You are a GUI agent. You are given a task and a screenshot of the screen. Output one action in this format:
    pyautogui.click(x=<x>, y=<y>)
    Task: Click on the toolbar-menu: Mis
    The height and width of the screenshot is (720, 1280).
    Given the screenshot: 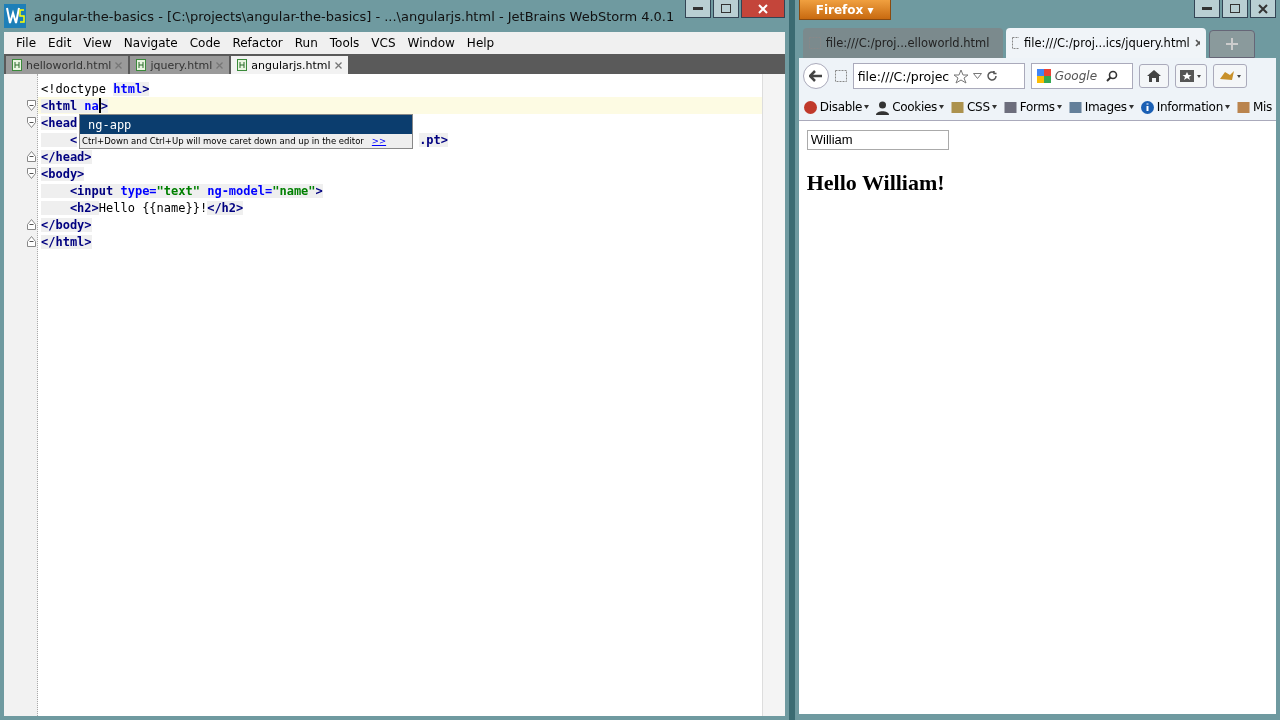 What is the action you would take?
    pyautogui.click(x=1253, y=107)
    